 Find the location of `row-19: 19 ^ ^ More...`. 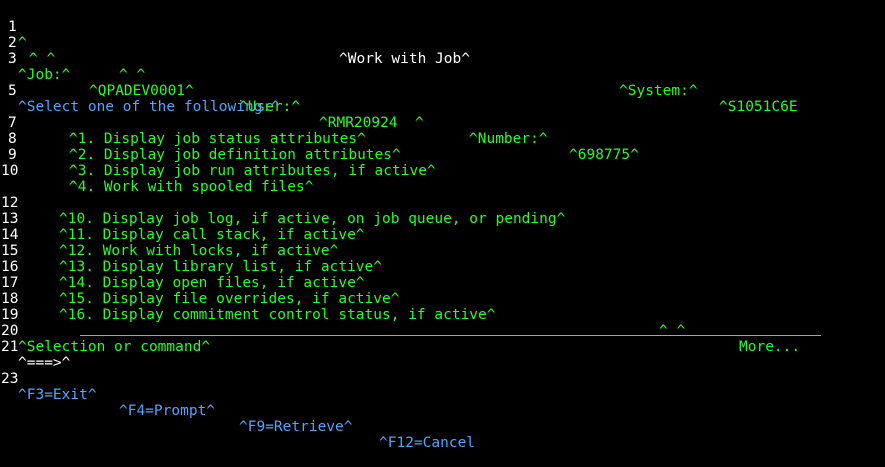

row-19: 19 ^ ^ More... is located at coordinates (400, 323).